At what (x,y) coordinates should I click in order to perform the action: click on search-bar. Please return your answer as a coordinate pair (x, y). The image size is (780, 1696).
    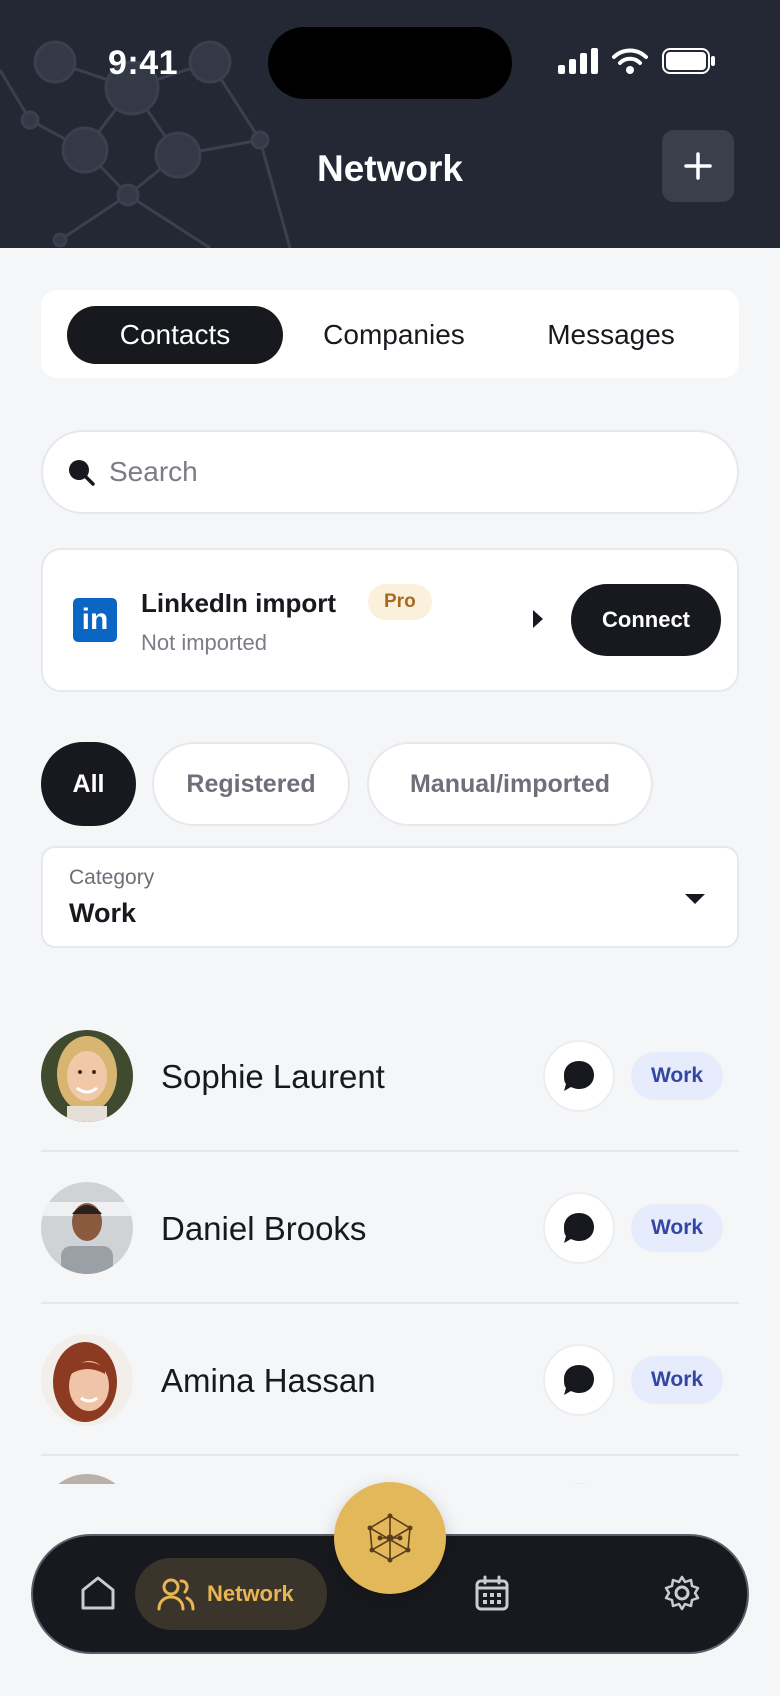
    Looking at the image, I should click on (390, 472).